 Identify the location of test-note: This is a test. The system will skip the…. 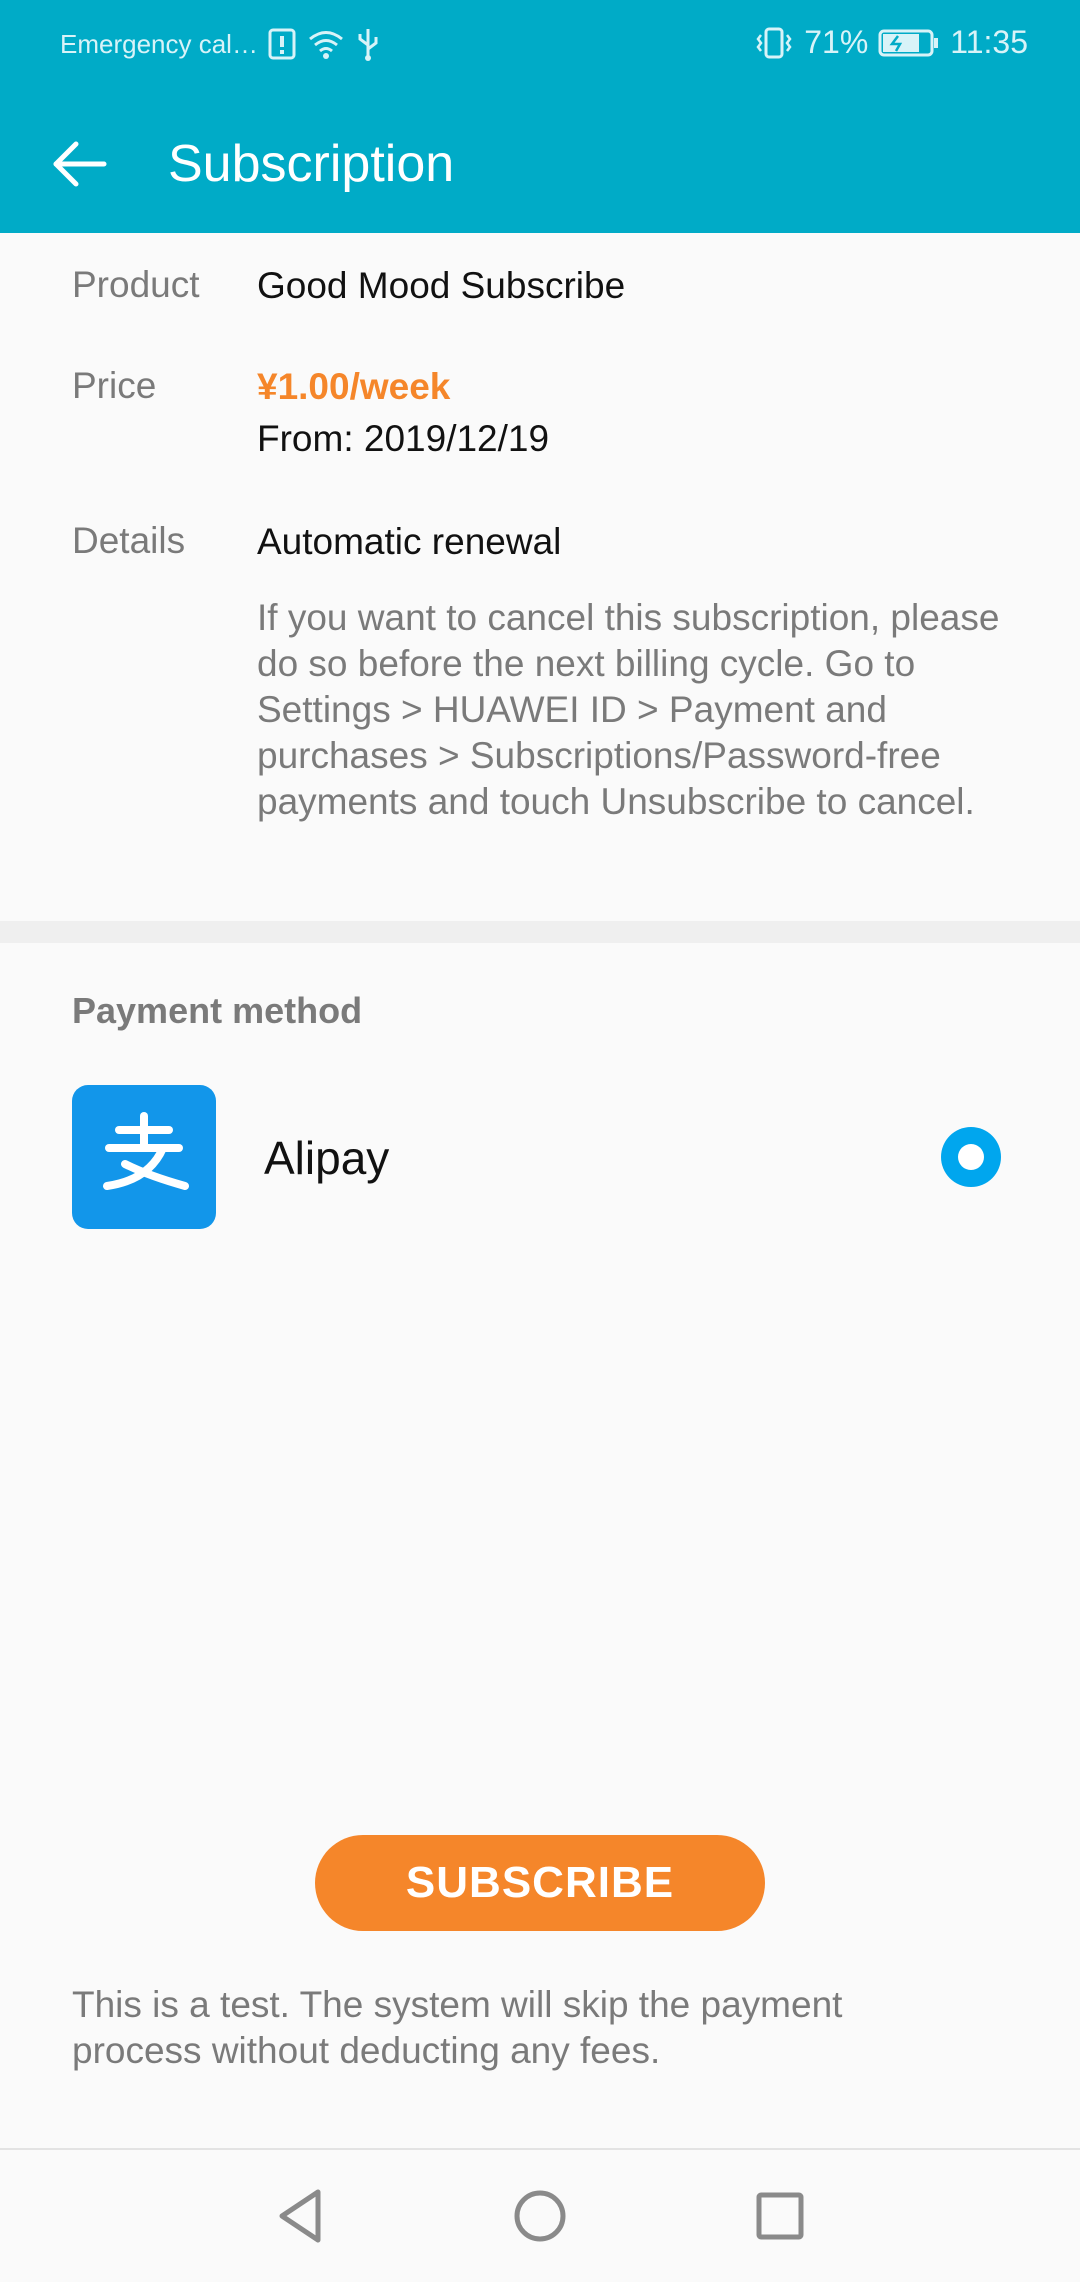
(457, 2027).